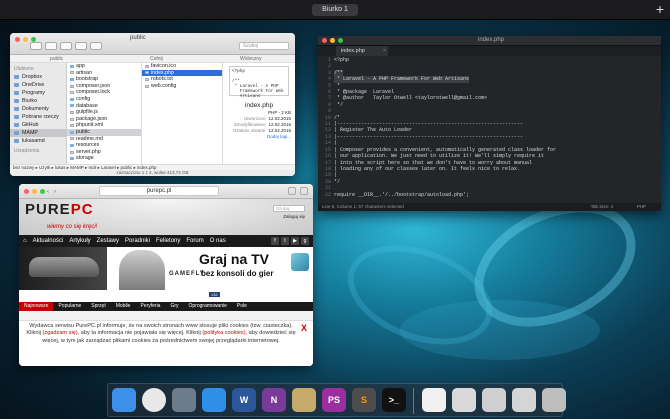 Image resolution: width=670 pixels, height=419 pixels. I want to click on sidebar-item-documents: Dokumenty, so click(38, 109).